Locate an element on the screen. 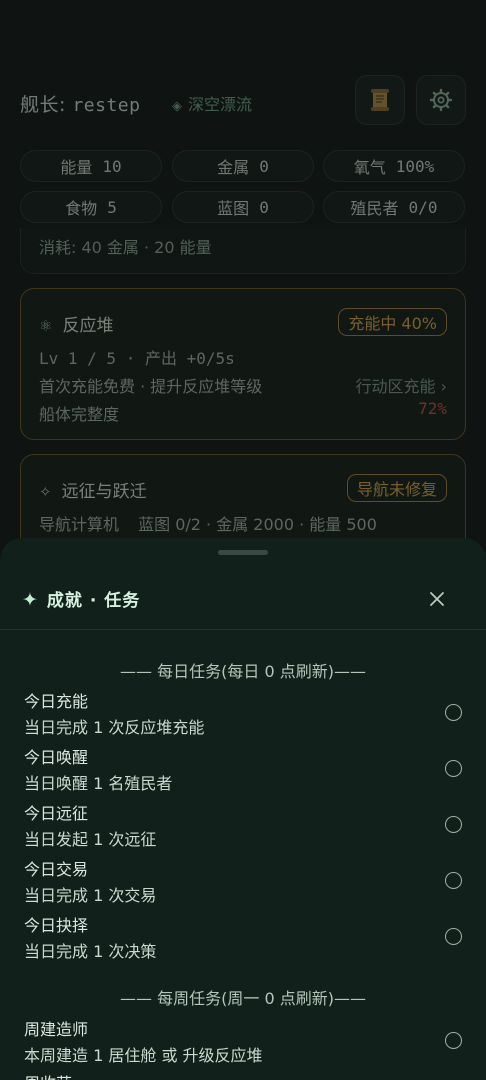 The height and width of the screenshot is (1080, 486). task-item: 今日远征 当日发起 1 次远征 is located at coordinates (247, 828).